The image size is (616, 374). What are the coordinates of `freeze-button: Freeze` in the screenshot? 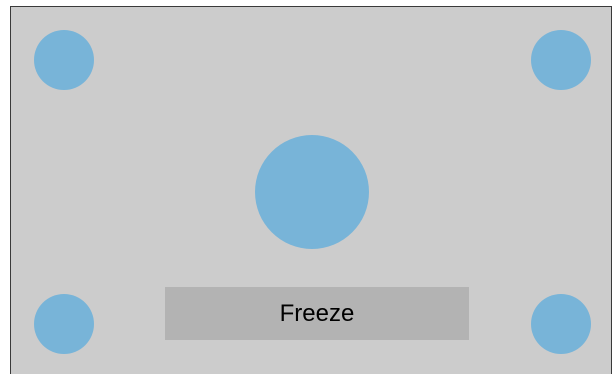 It's located at (317, 313).